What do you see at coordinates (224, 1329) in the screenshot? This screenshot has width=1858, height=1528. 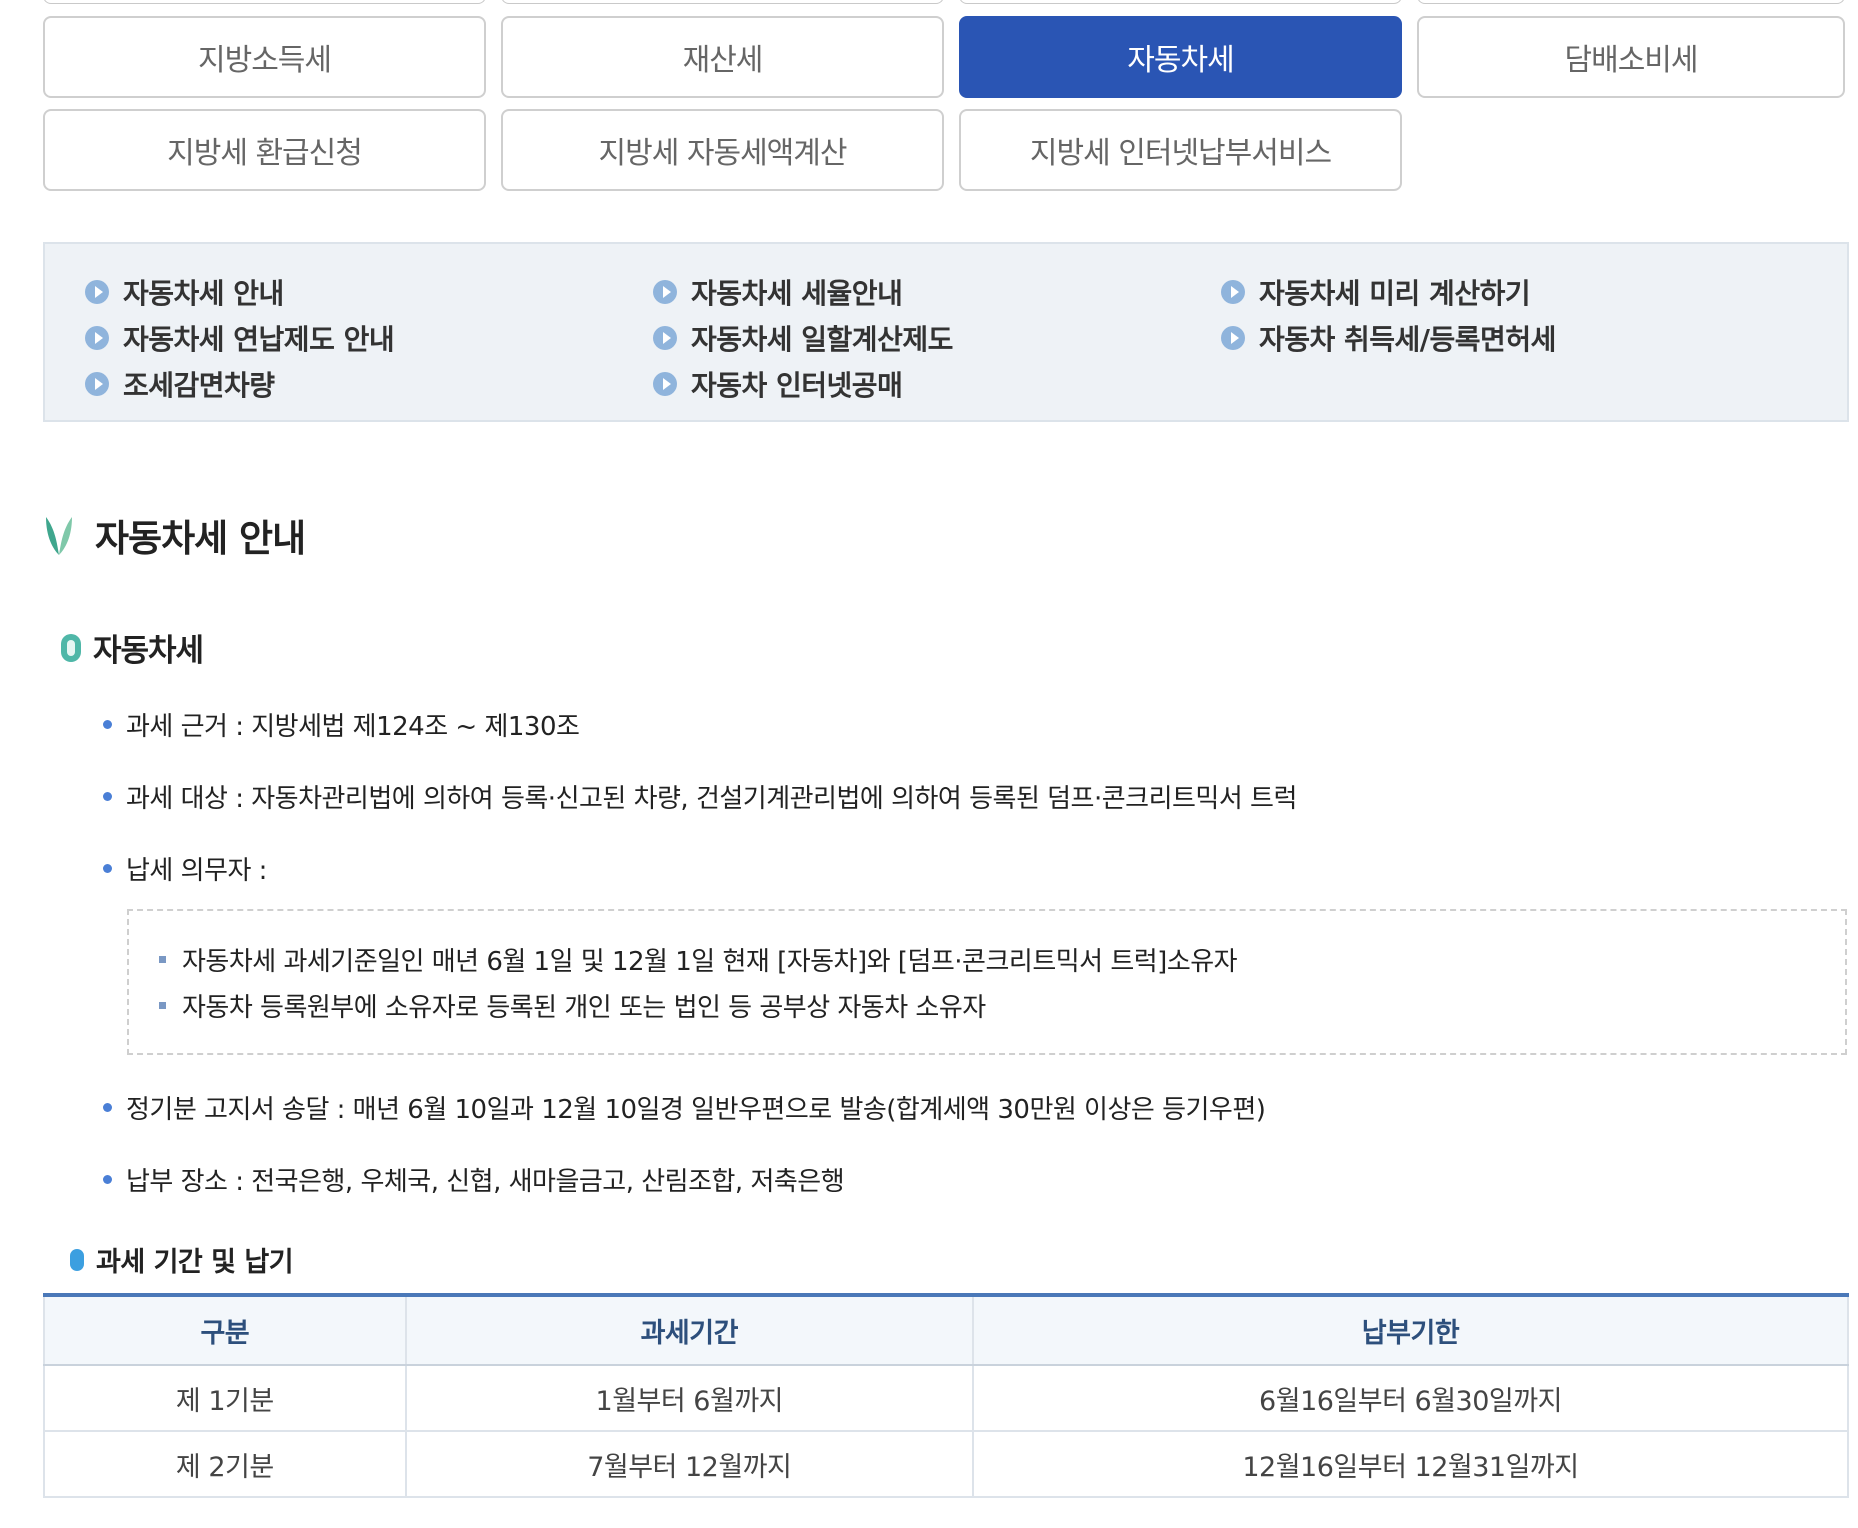 I see `column-header: 구분` at bounding box center [224, 1329].